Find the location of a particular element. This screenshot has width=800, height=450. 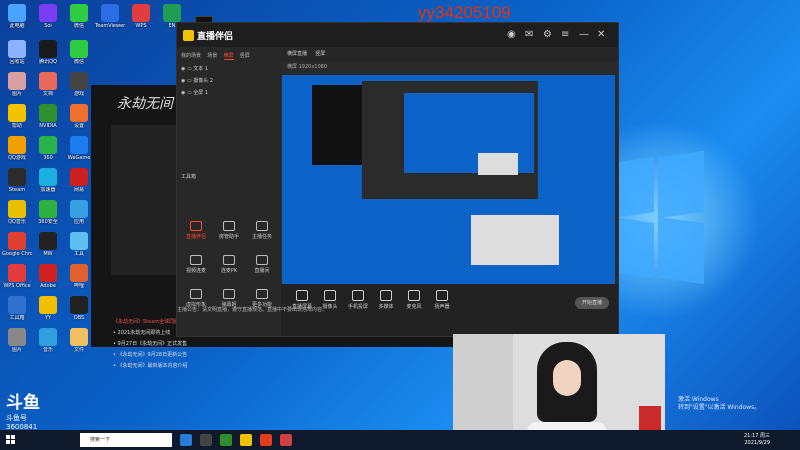

desktop-icon-label: 图片 is located at coordinates (16, 94).